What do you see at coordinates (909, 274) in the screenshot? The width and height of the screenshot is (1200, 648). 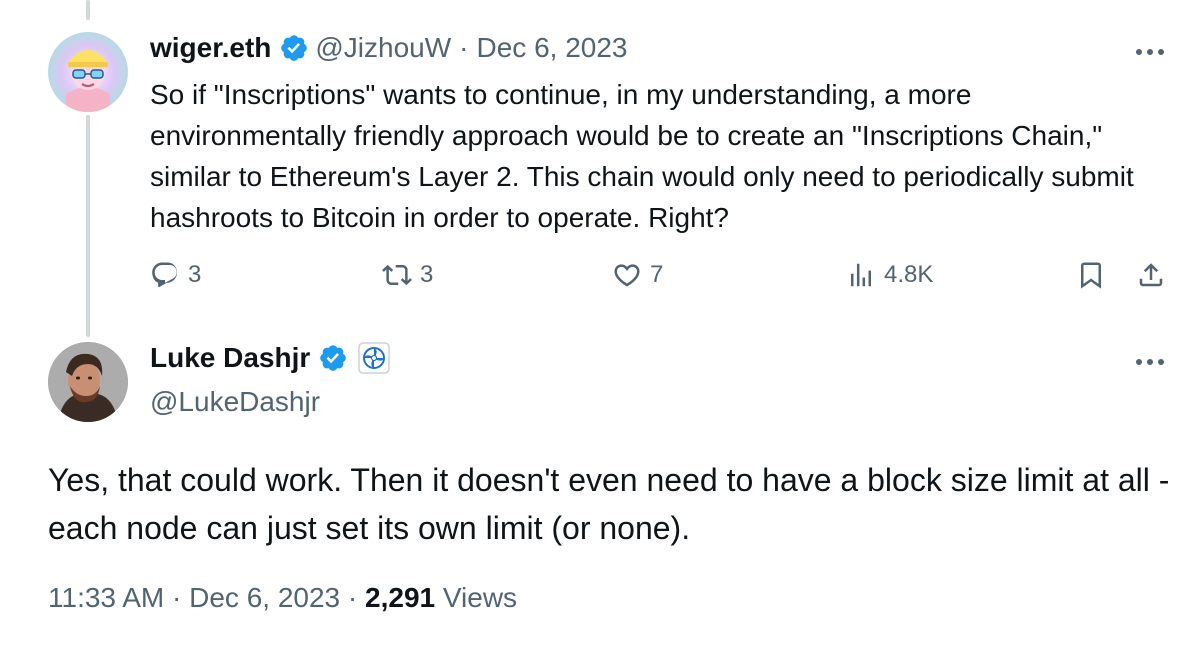 I see `views-count: 4.8K` at bounding box center [909, 274].